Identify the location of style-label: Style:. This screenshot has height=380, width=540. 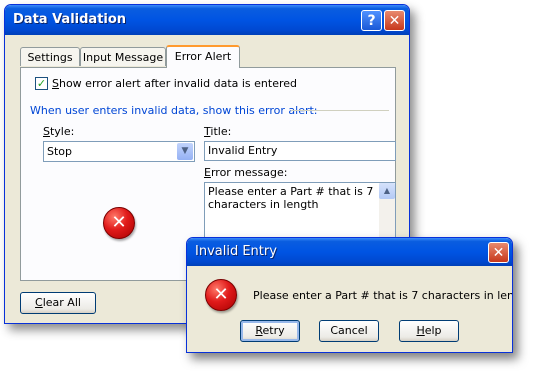
(59, 131).